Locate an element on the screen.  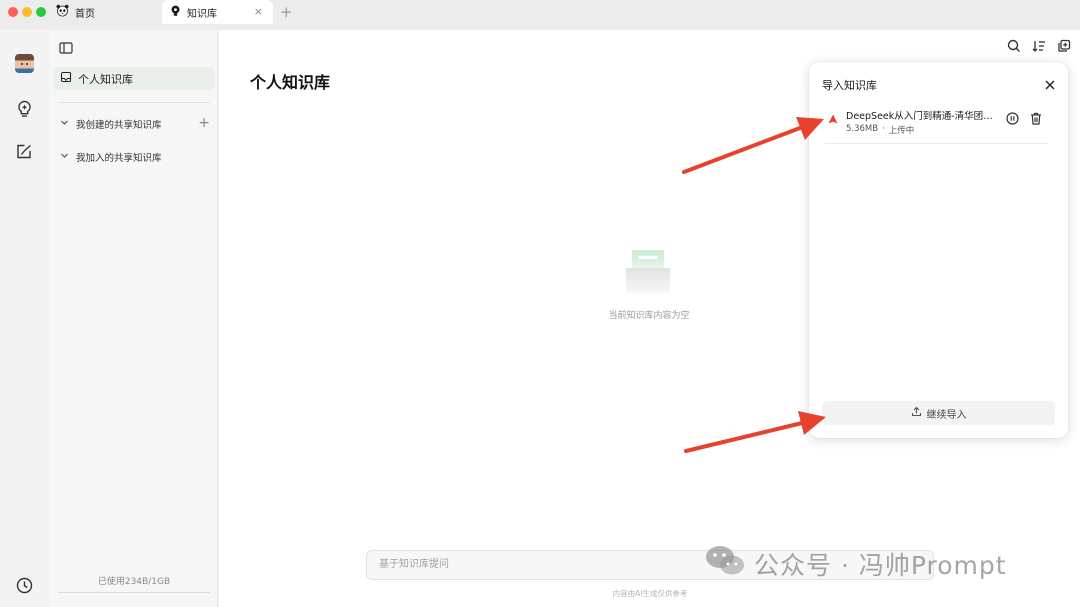
page-title: 个人知识库 is located at coordinates (290, 82).